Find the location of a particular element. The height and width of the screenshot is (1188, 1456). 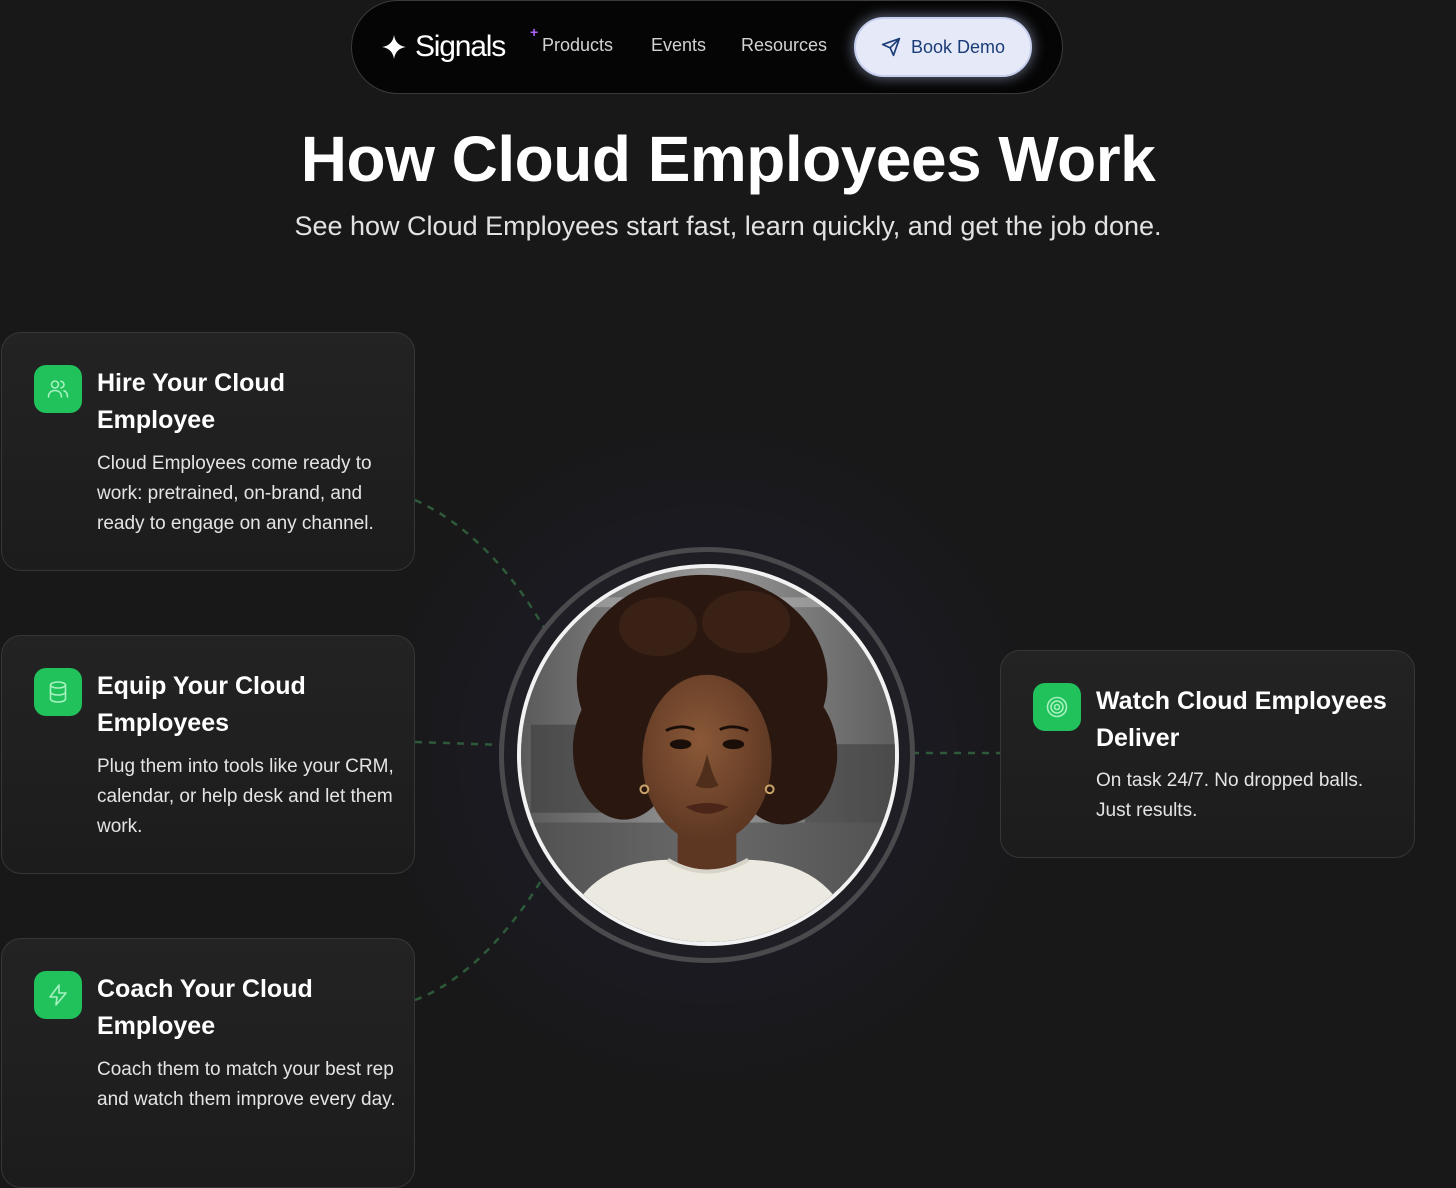

connector-coach is located at coordinates (483, 933).